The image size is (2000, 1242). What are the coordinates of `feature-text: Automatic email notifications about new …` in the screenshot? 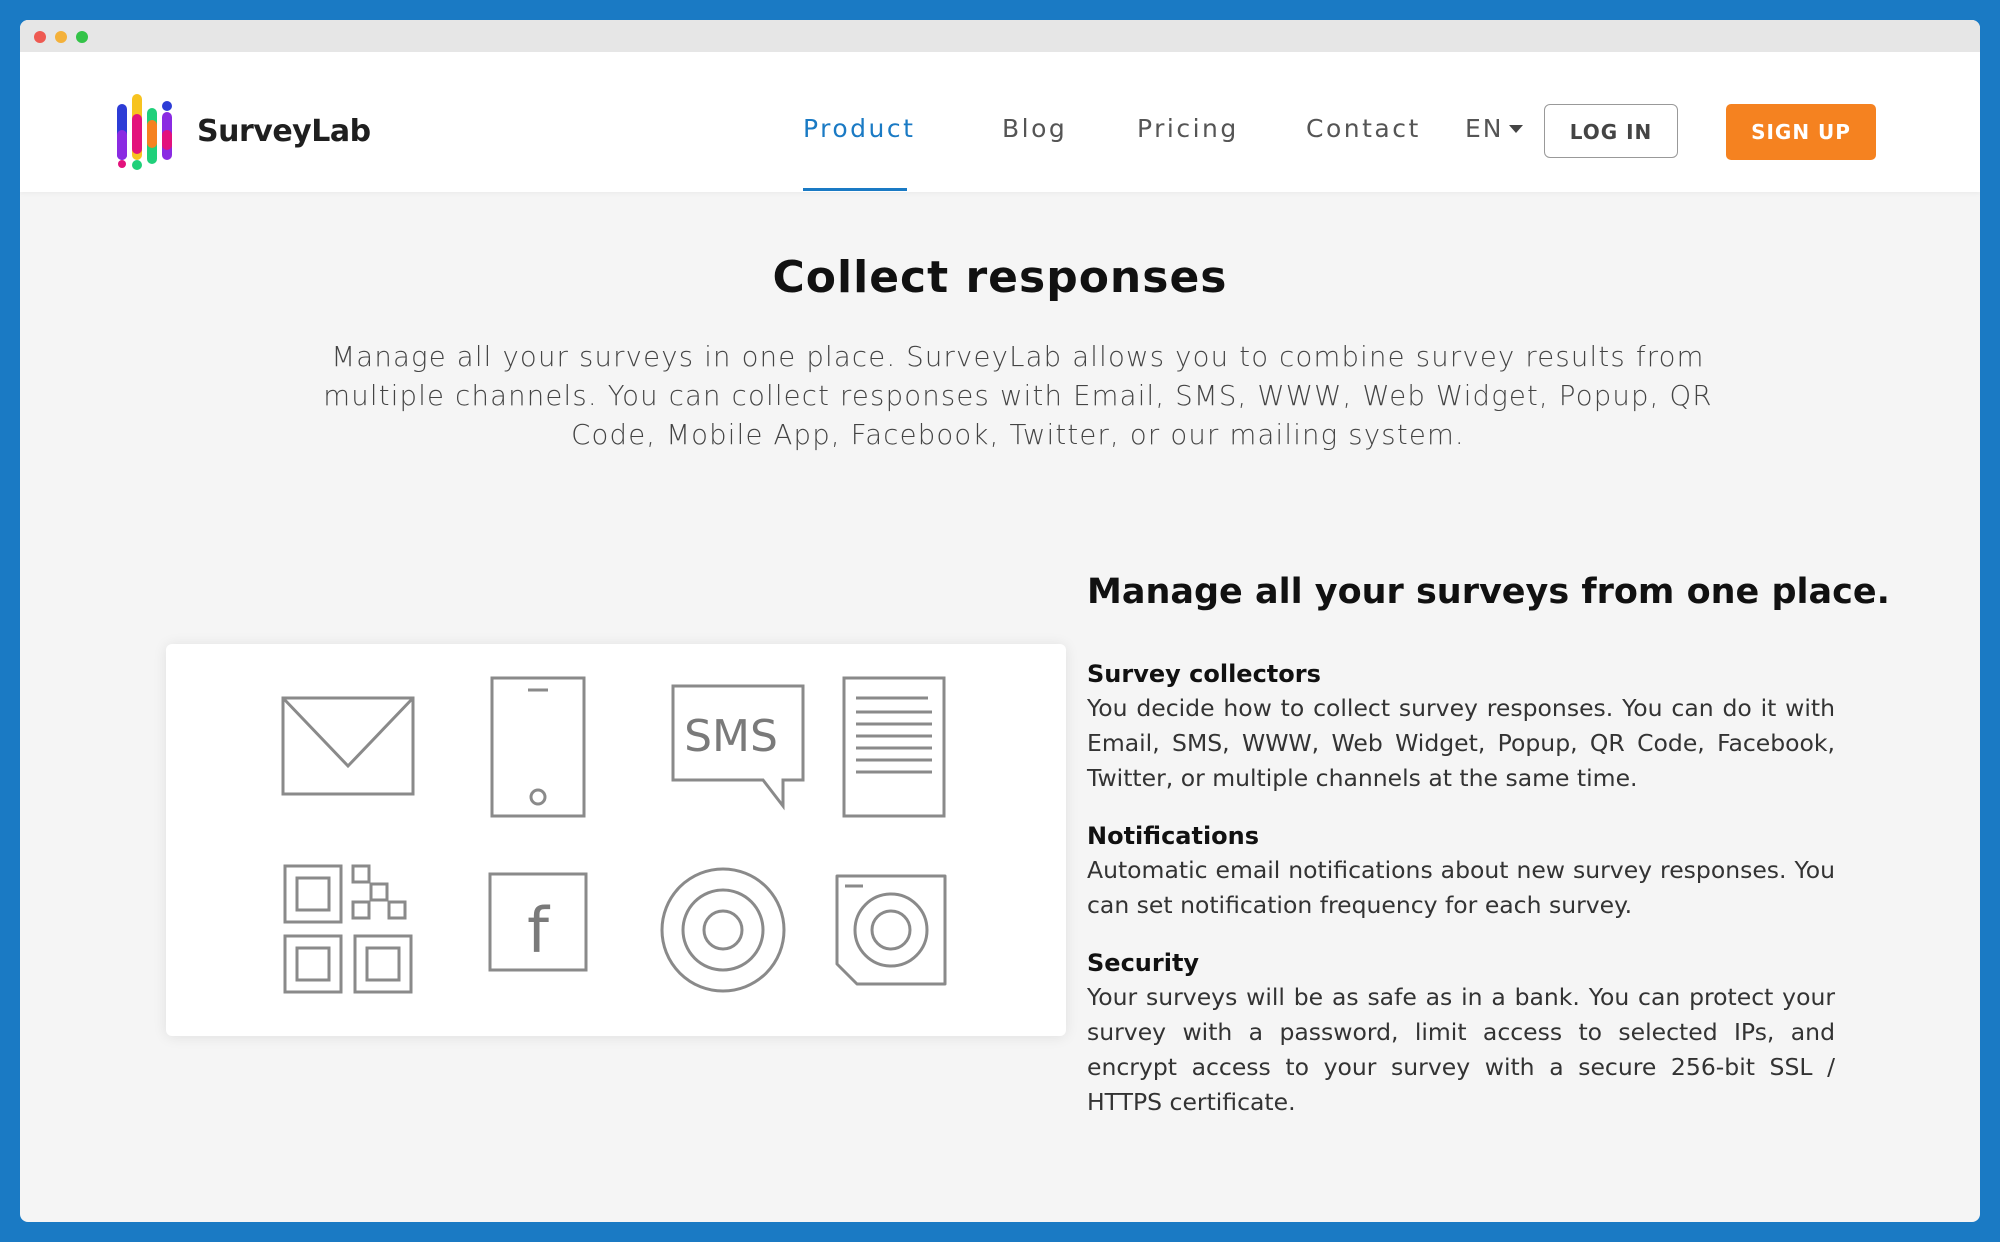 It's located at (1461, 887).